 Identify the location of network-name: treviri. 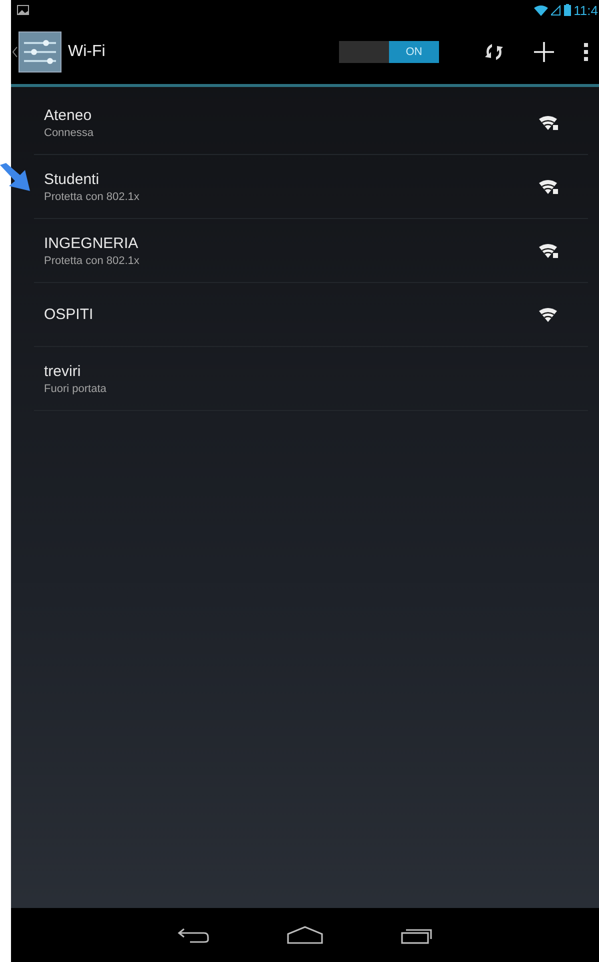
(63, 371).